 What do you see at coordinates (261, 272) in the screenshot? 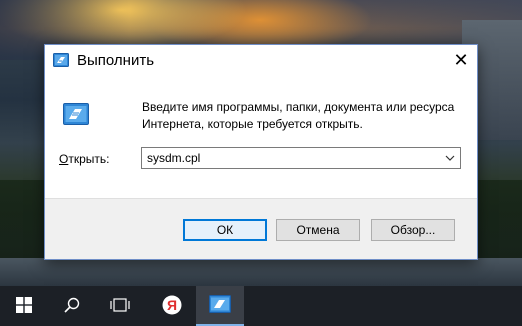
I see `wallpaper-river` at bounding box center [261, 272].